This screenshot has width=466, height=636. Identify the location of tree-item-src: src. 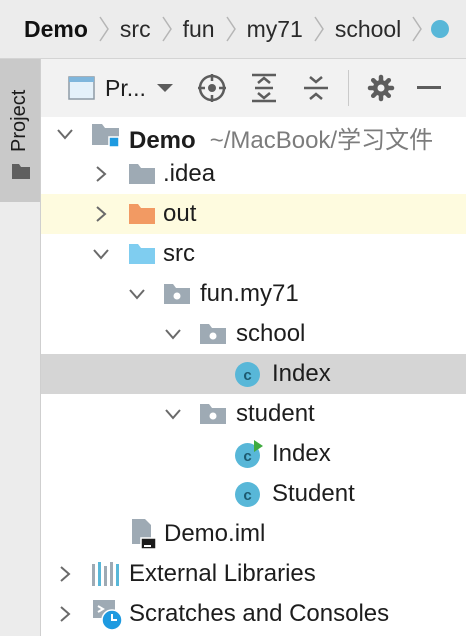
(253, 254).